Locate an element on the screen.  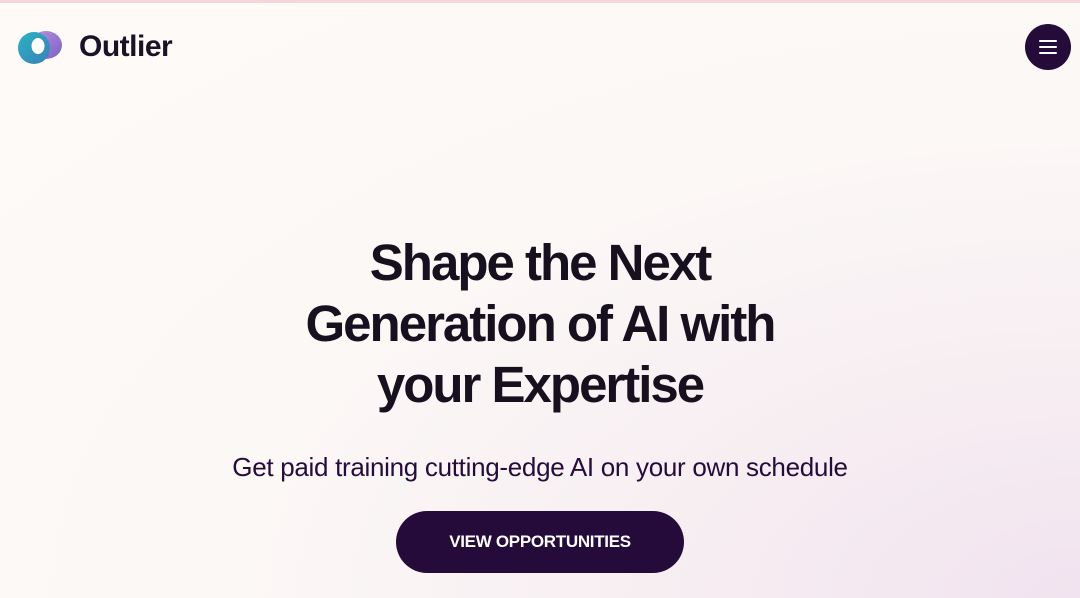
headline-line: Generation of AI with is located at coordinates (541, 323).